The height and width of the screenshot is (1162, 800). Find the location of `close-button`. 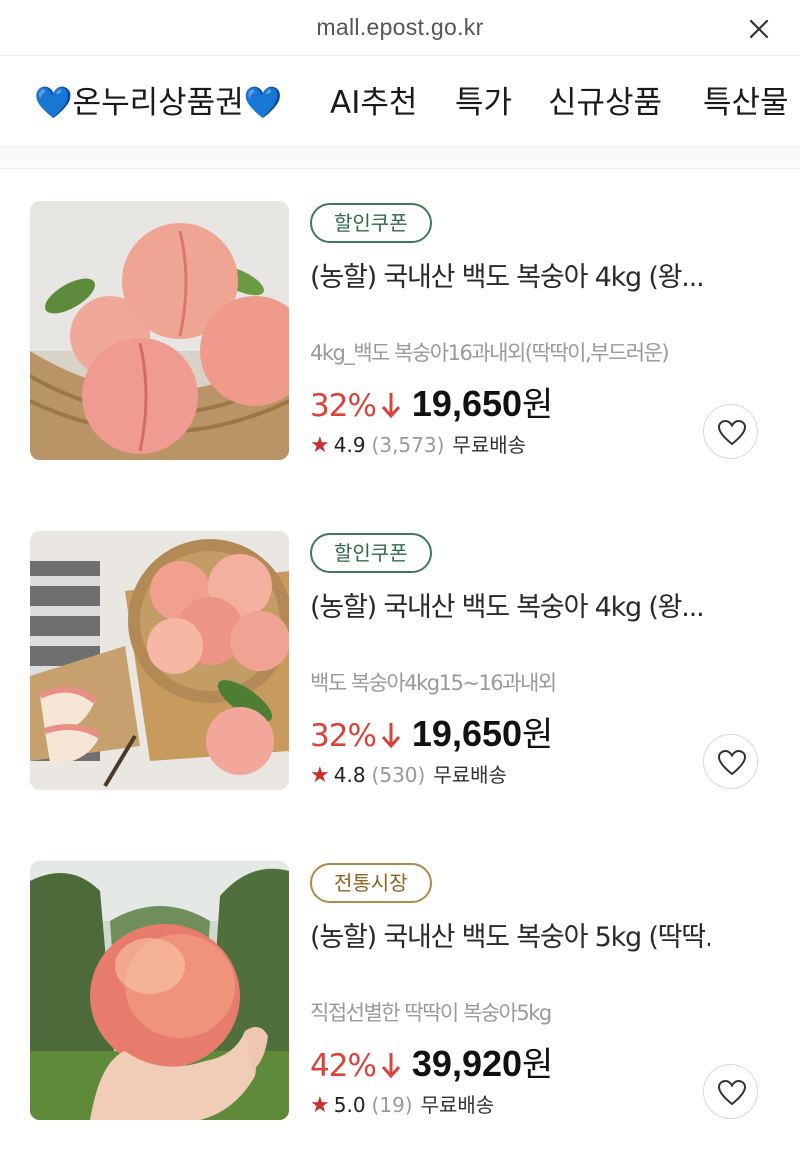

close-button is located at coordinates (759, 29).